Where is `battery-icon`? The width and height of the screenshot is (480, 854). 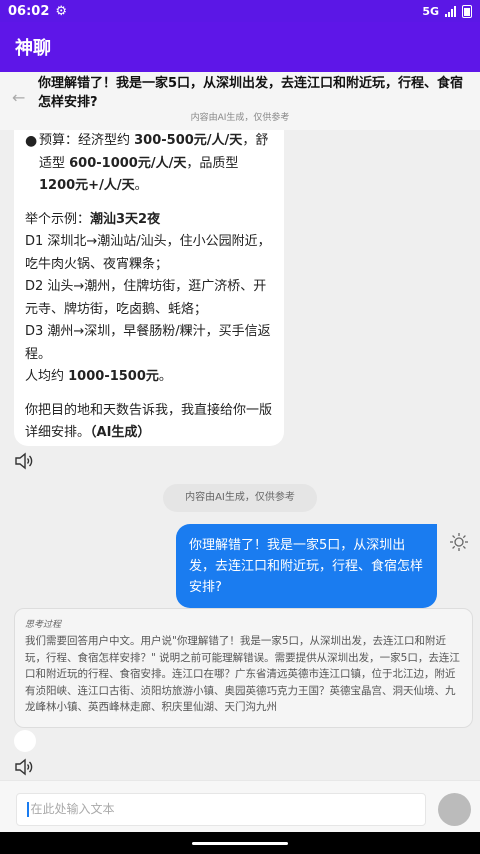 battery-icon is located at coordinates (467, 11).